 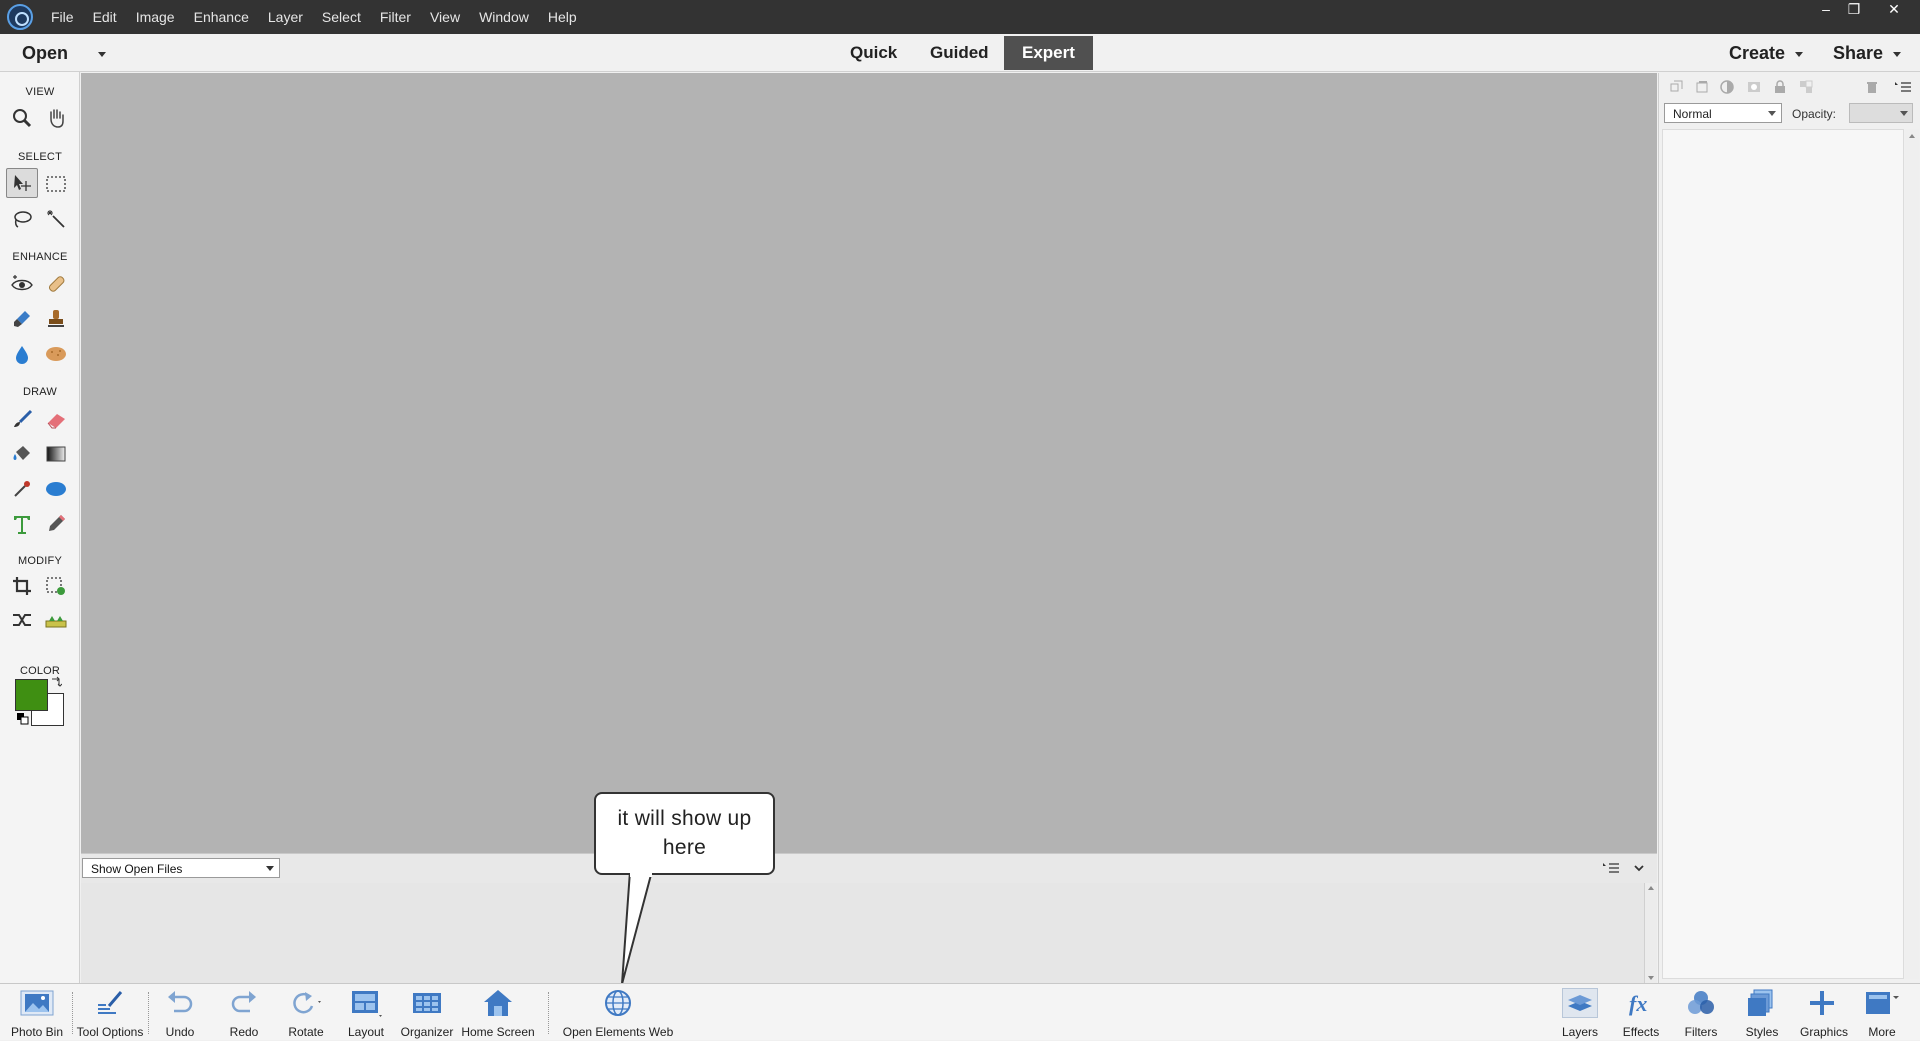 What do you see at coordinates (56, 284) in the screenshot?
I see `healing-brush-tool-icon` at bounding box center [56, 284].